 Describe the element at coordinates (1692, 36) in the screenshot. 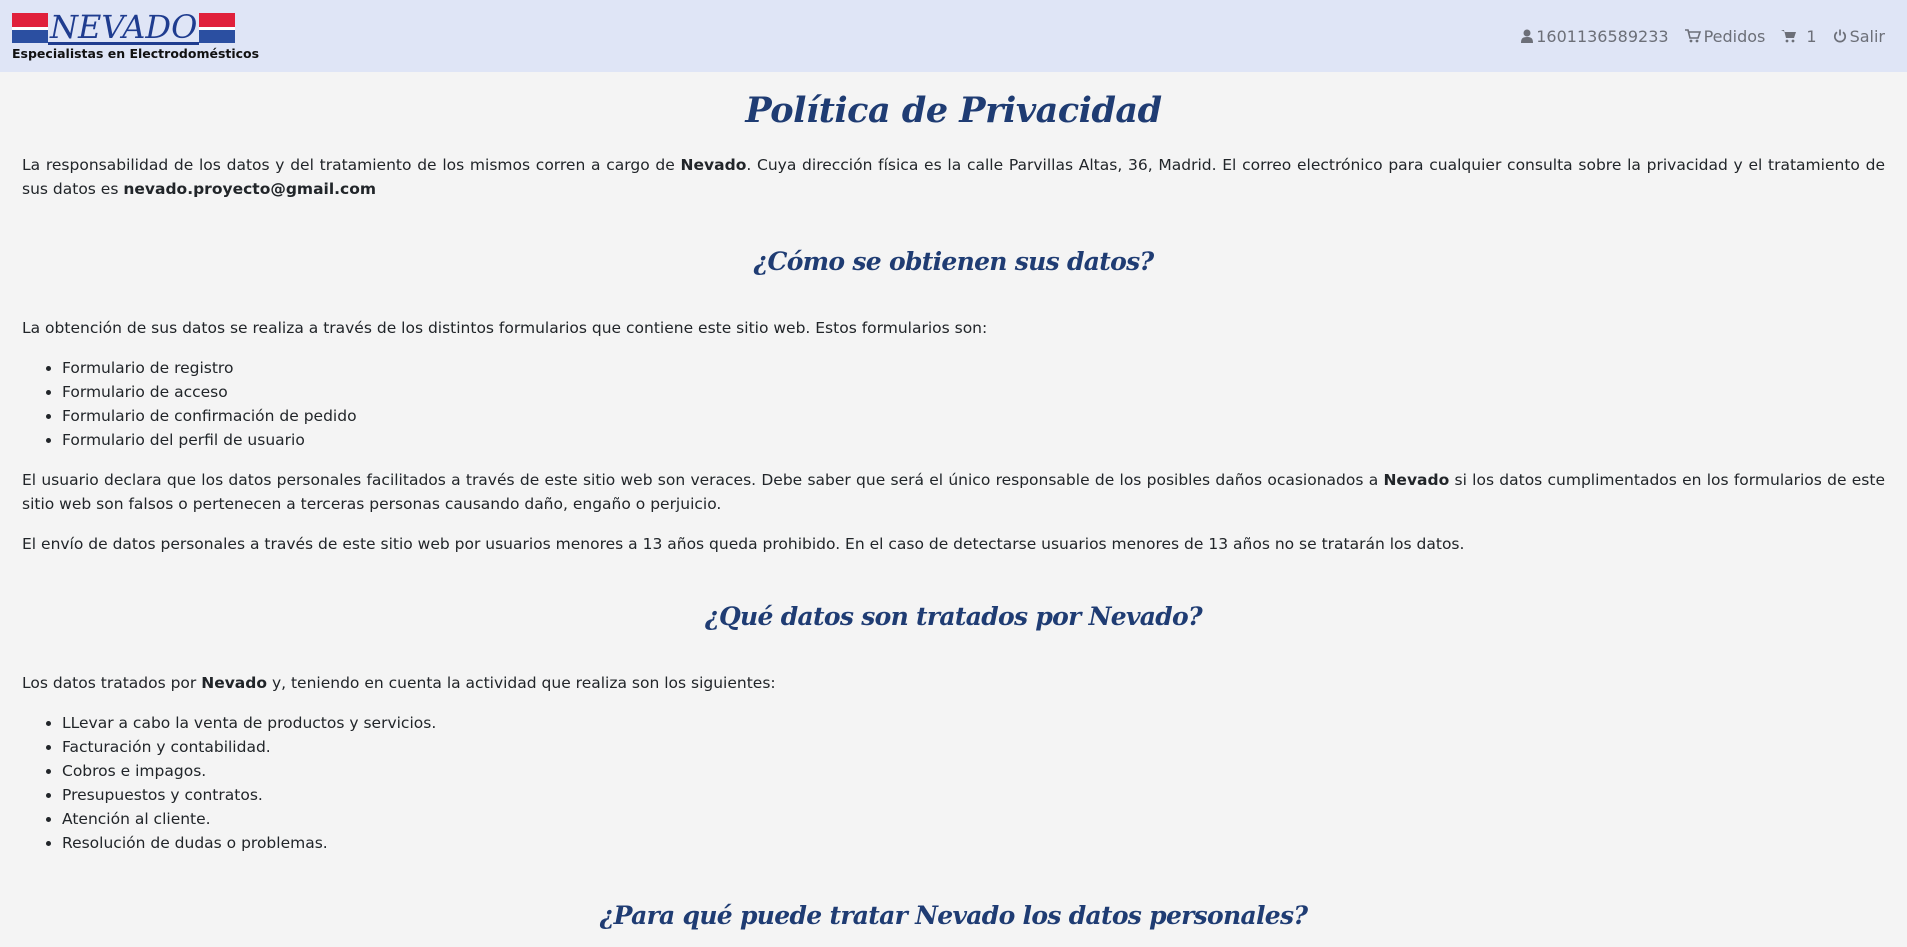

I see `orders-cart-icon` at that location.